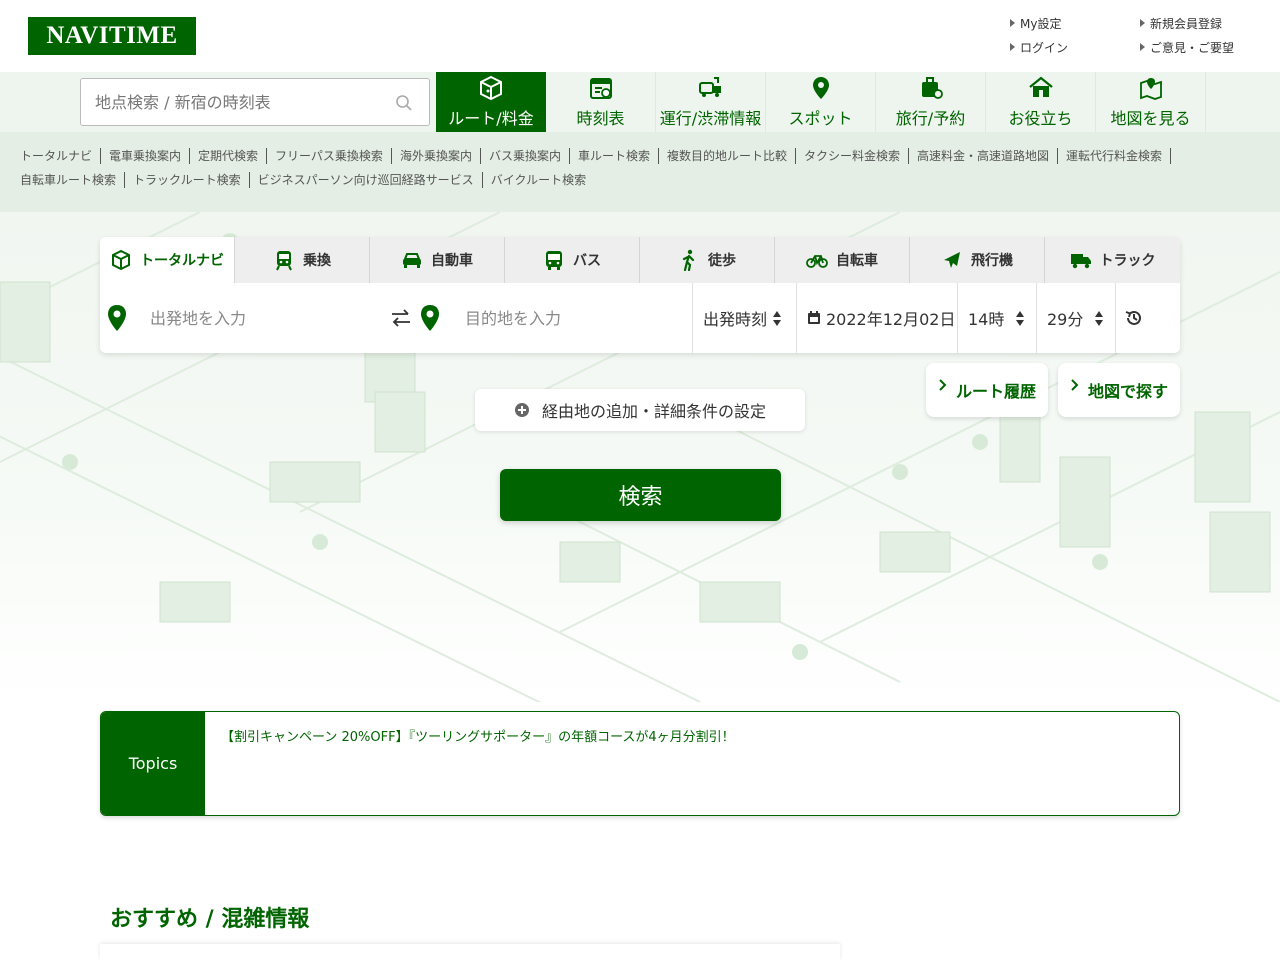 The image size is (1280, 960). Describe the element at coordinates (1075, 47) in the screenshot. I see `login-link: ログイン` at that location.